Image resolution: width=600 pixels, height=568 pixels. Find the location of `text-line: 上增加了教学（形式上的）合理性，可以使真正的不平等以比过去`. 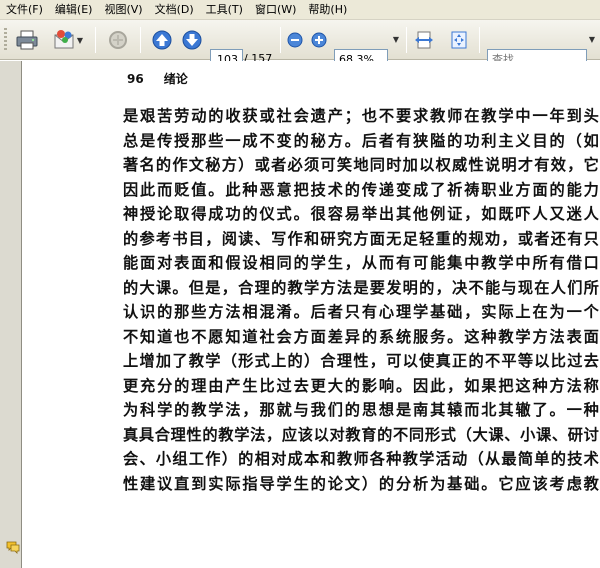

text-line: 上增加了教学（形式上的）合理性，可以使真正的不平等以比过去 is located at coordinates (361, 361).